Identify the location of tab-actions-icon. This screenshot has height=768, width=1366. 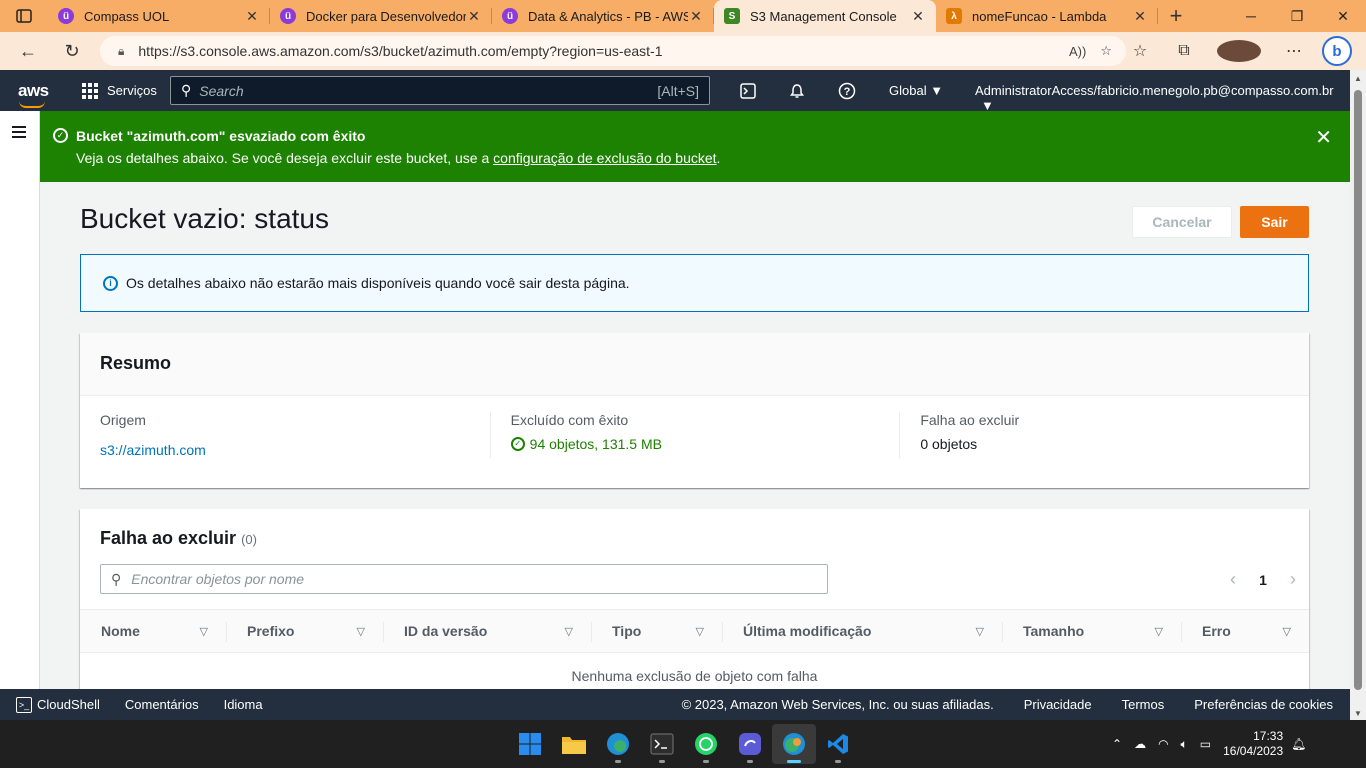
(24, 16).